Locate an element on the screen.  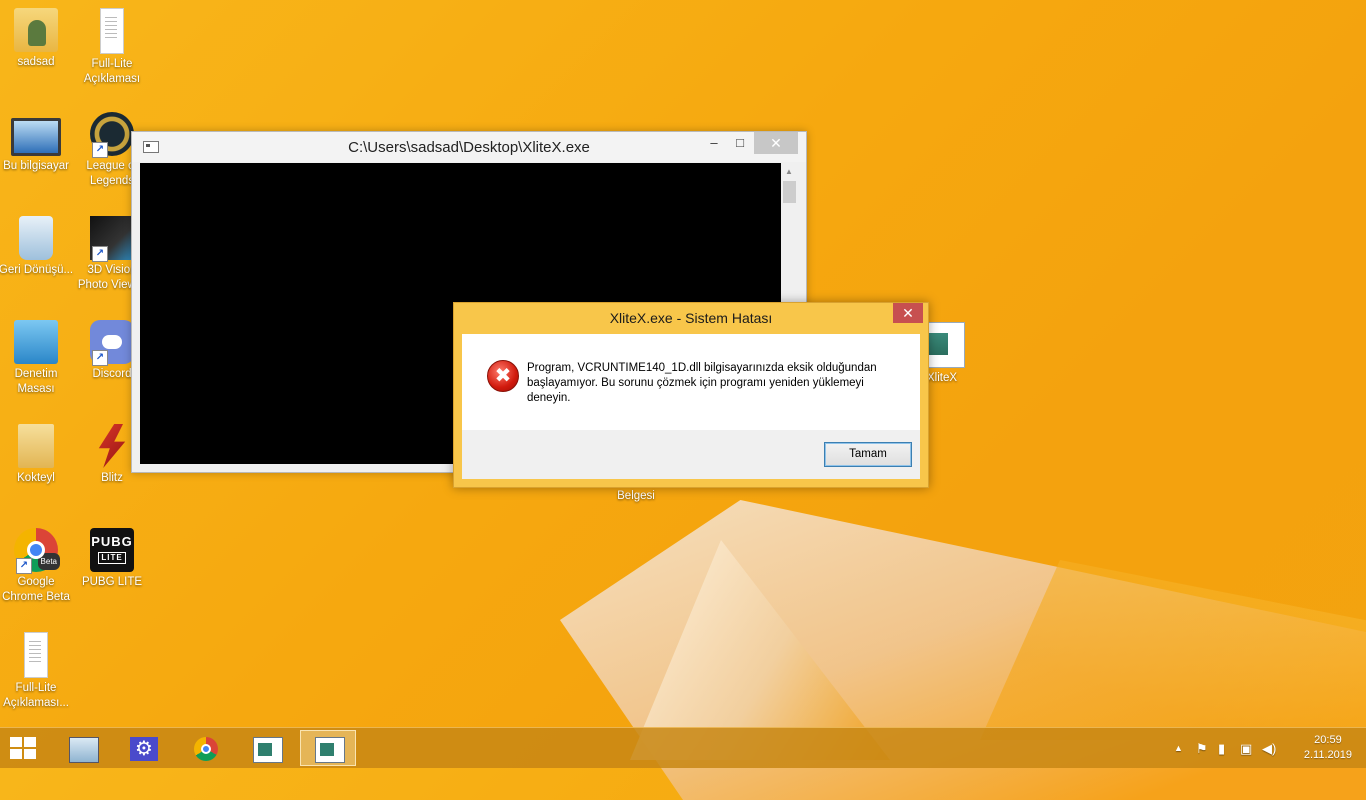
button-area: Tamam is located at coordinates (691, 454).